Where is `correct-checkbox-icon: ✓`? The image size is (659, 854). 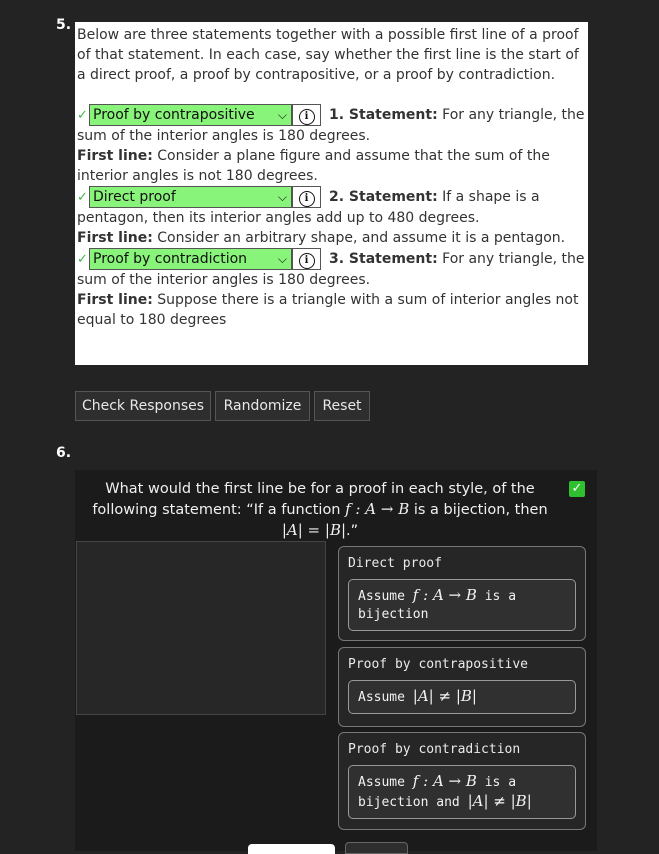
correct-checkbox-icon: ✓ is located at coordinates (577, 489).